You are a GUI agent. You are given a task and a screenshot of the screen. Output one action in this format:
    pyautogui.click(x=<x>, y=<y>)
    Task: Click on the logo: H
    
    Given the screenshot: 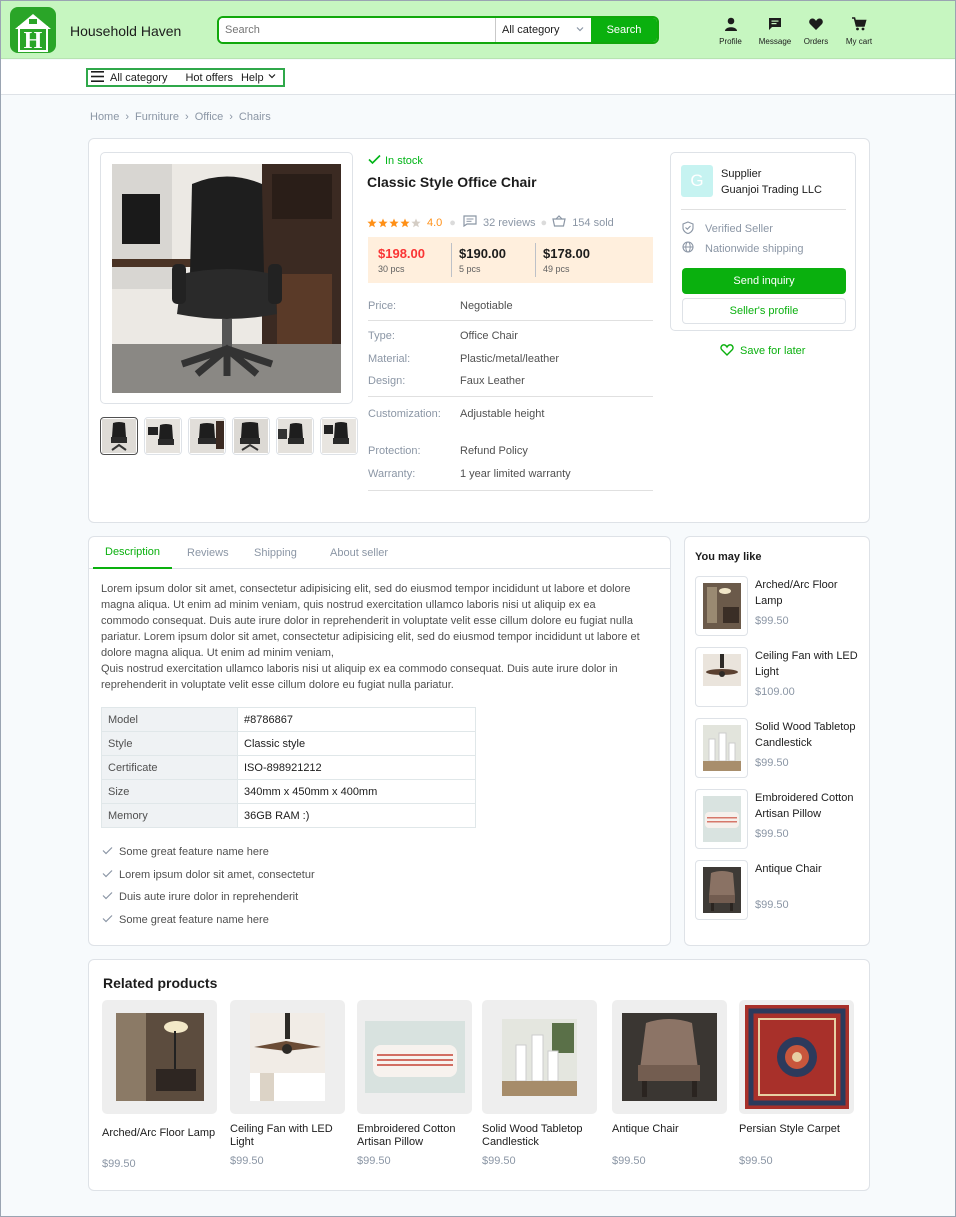 What is the action you would take?
    pyautogui.click(x=33, y=30)
    